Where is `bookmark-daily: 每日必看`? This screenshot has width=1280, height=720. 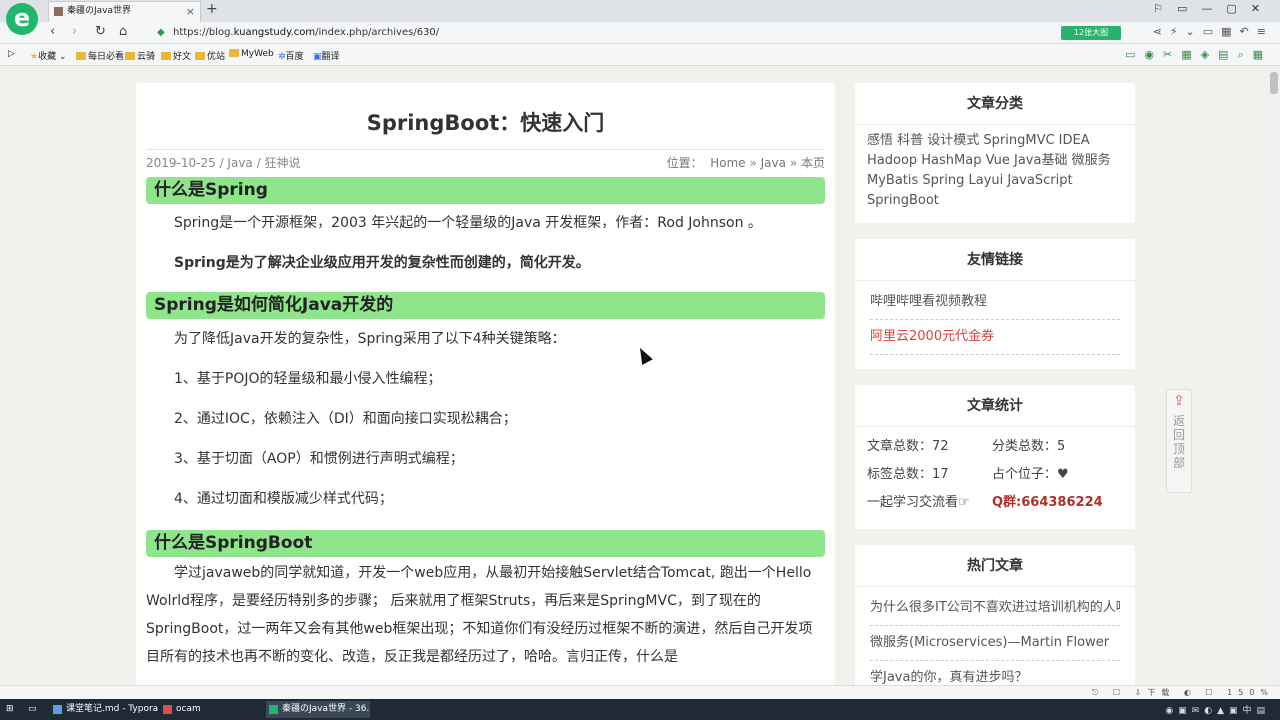 bookmark-daily: 每日必看 is located at coordinates (100, 55).